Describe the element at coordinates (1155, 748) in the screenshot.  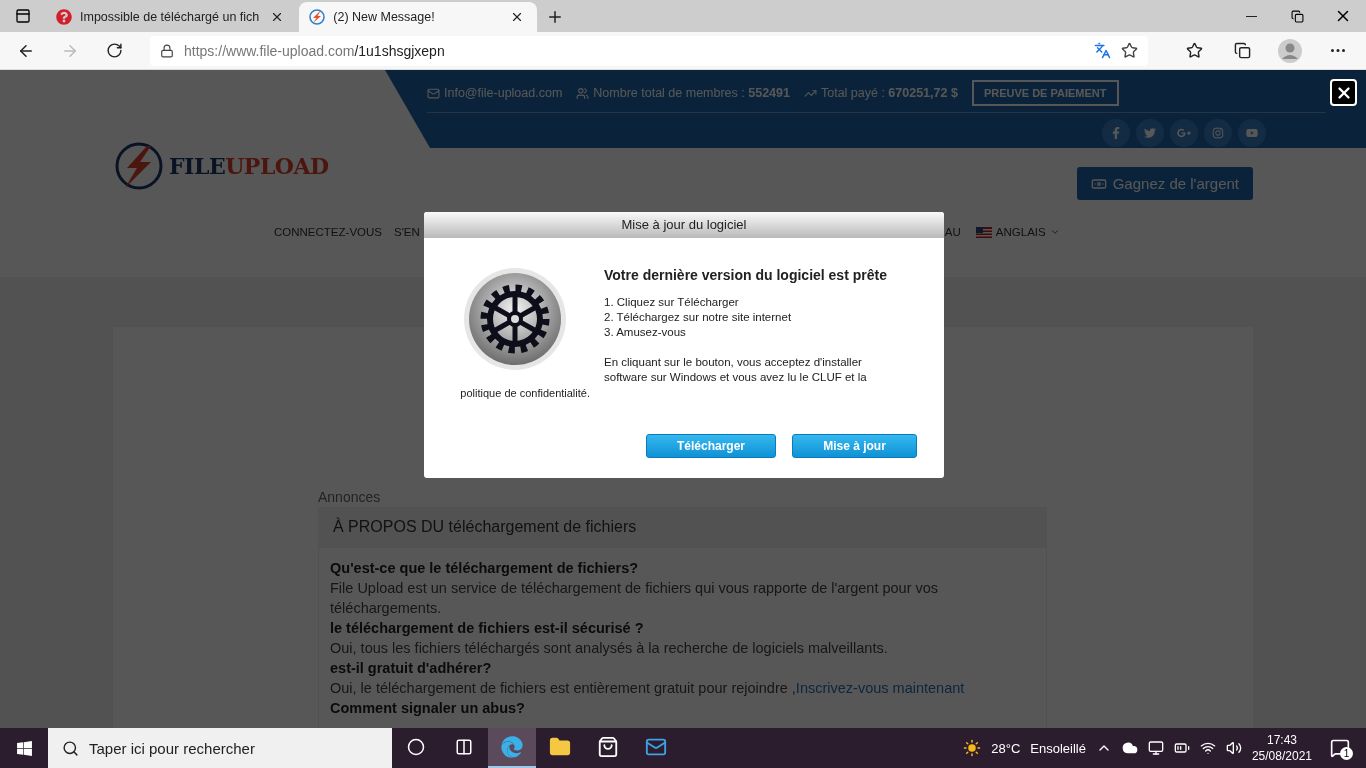
I see `monitor-icon` at that location.